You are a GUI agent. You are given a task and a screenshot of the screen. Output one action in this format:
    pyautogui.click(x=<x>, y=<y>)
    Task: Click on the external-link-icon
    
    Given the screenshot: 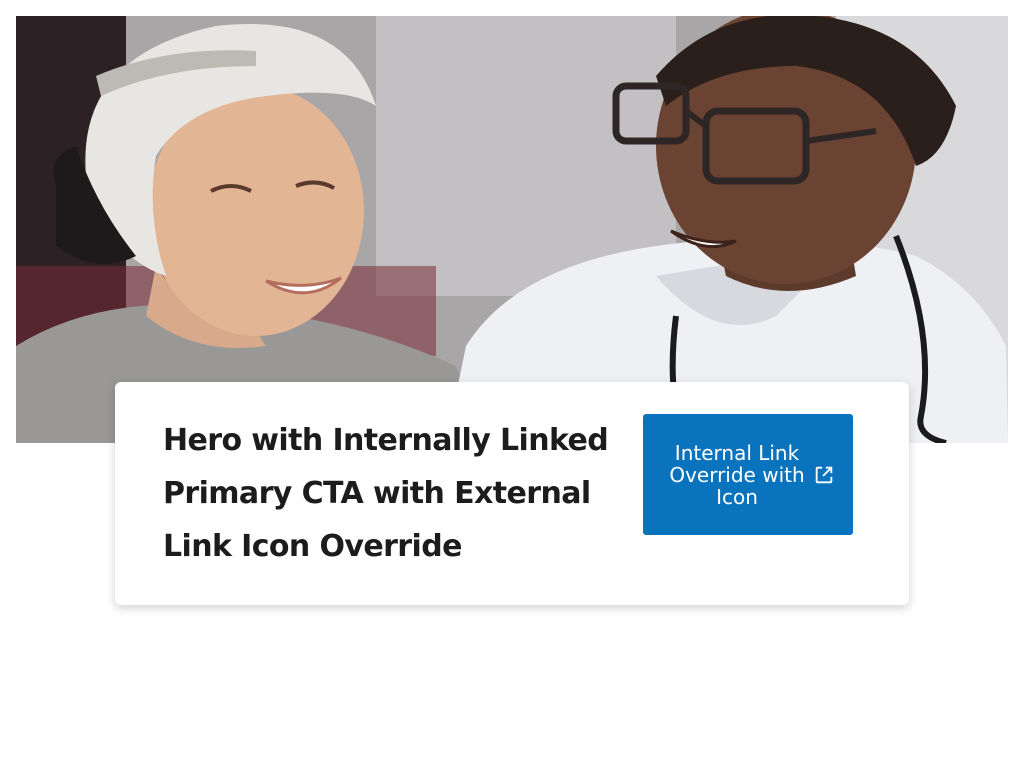 What is the action you would take?
    pyautogui.click(x=824, y=475)
    